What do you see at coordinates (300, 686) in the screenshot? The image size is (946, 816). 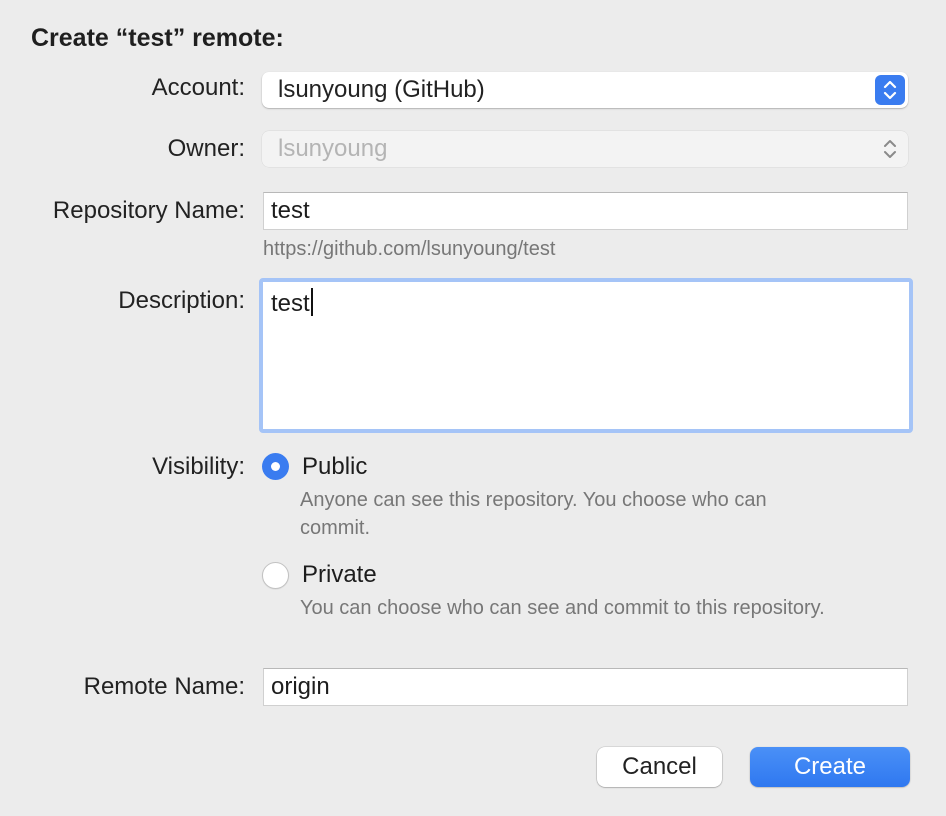 I see `remote-name-value: origin` at bounding box center [300, 686].